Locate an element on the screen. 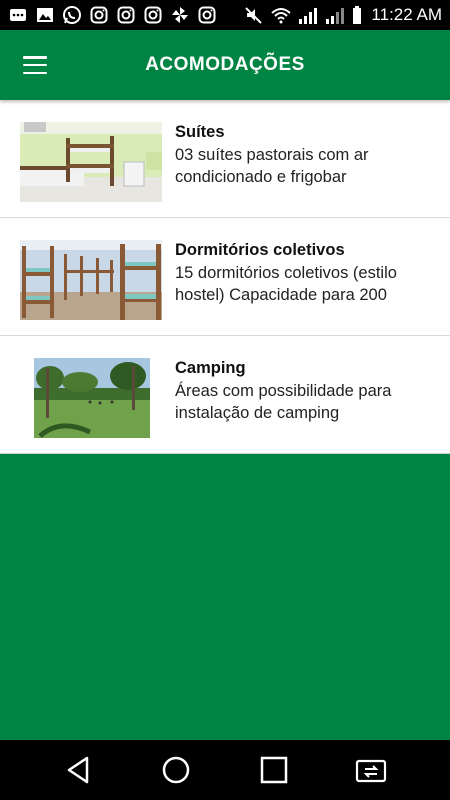 Image resolution: width=450 pixels, height=800 pixels. system-icons: 11:22 AM is located at coordinates (343, 15).